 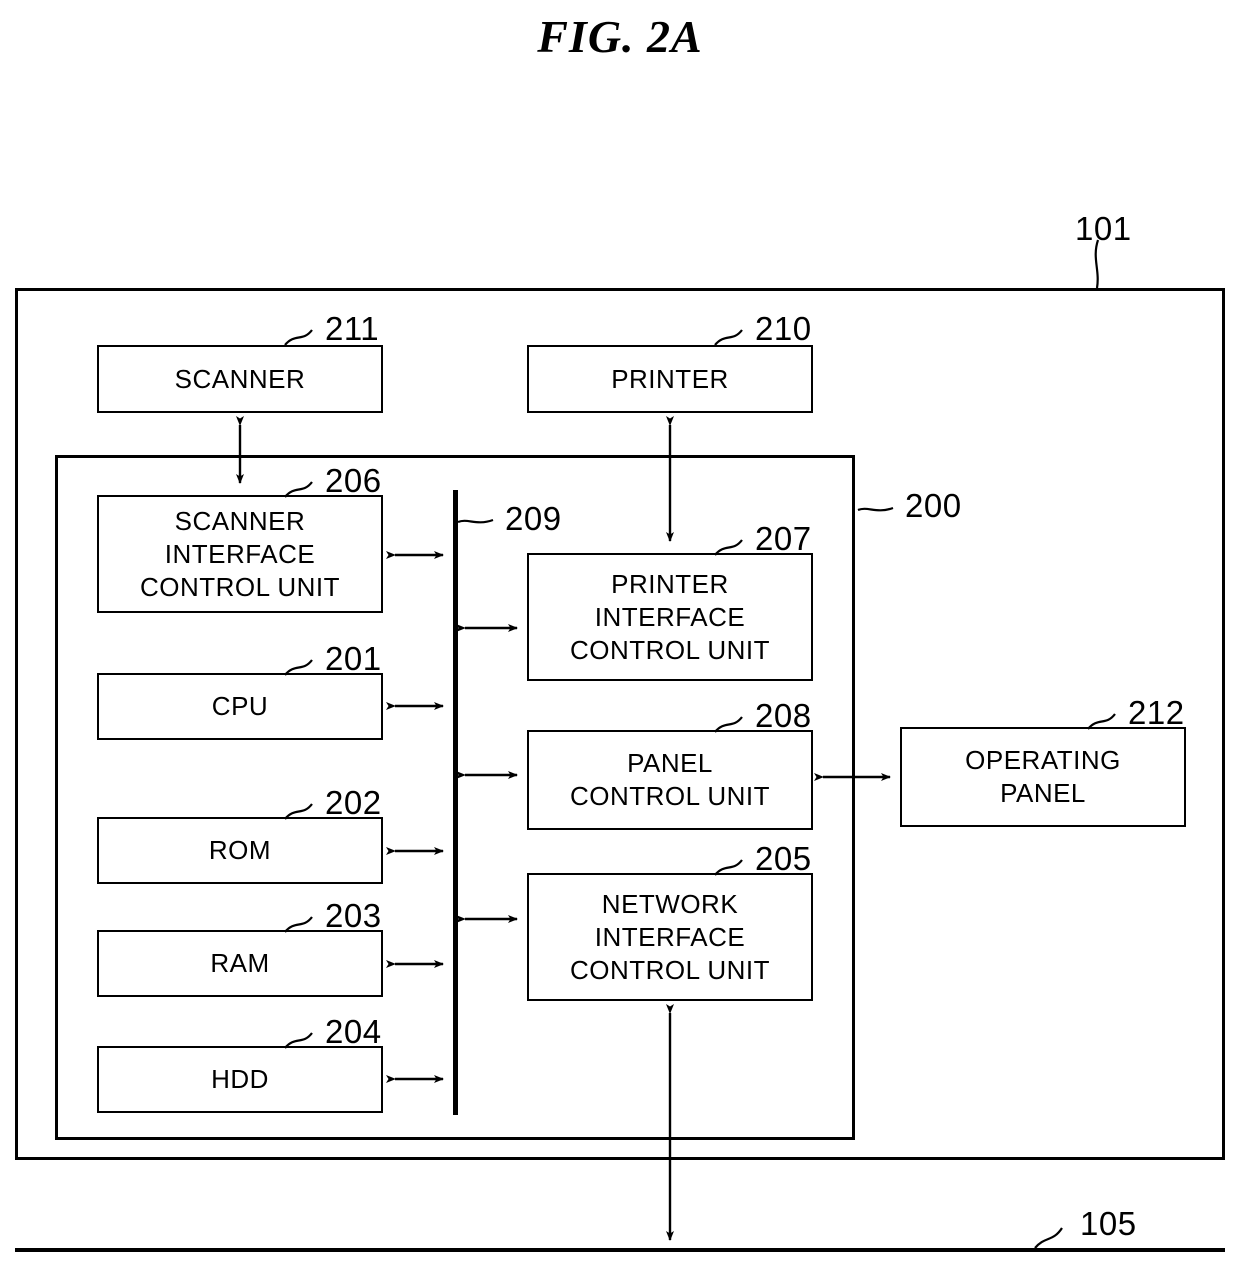 I want to click on ref-number-204: 204, so click(x=353, y=1031).